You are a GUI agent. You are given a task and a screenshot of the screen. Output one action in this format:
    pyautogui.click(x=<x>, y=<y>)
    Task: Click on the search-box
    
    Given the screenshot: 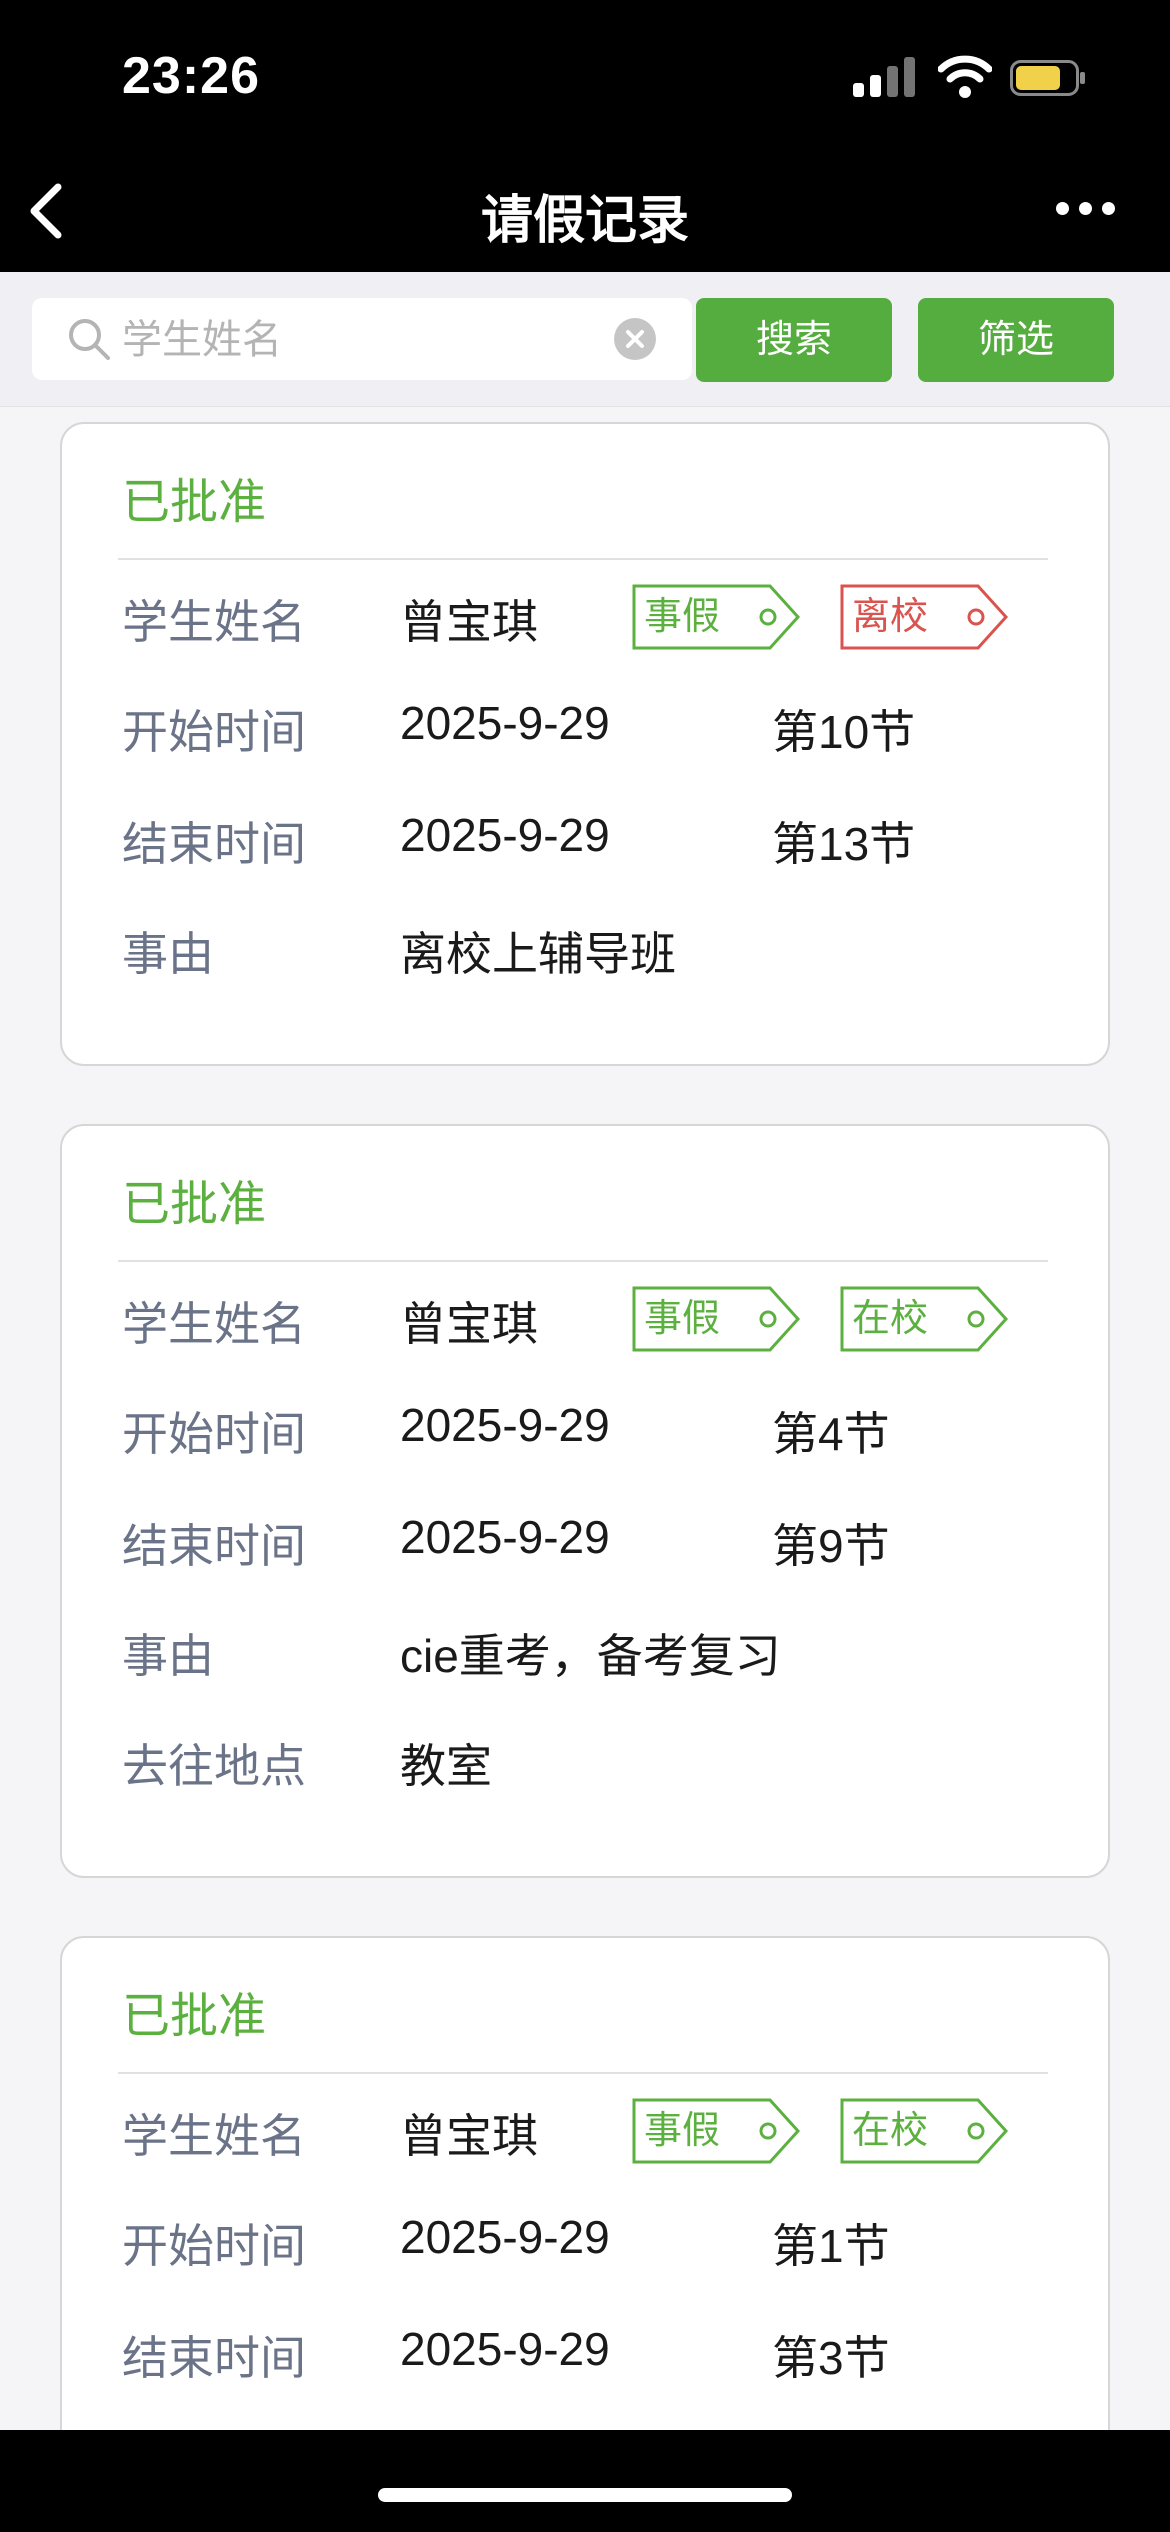 What is the action you would take?
    pyautogui.click(x=362, y=340)
    